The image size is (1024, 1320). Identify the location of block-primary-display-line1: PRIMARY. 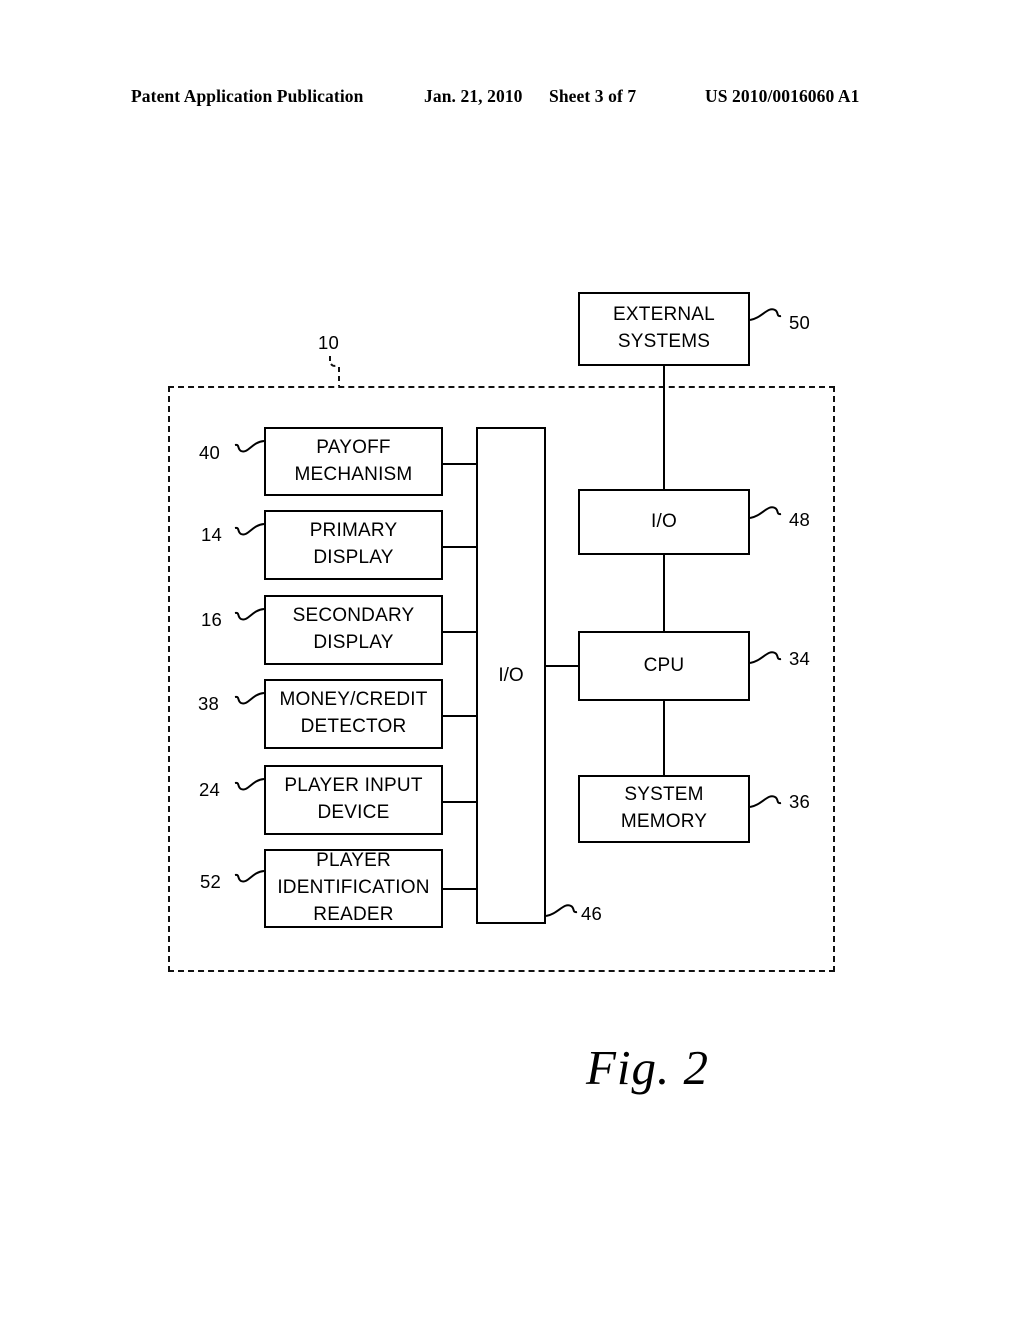
(353, 531).